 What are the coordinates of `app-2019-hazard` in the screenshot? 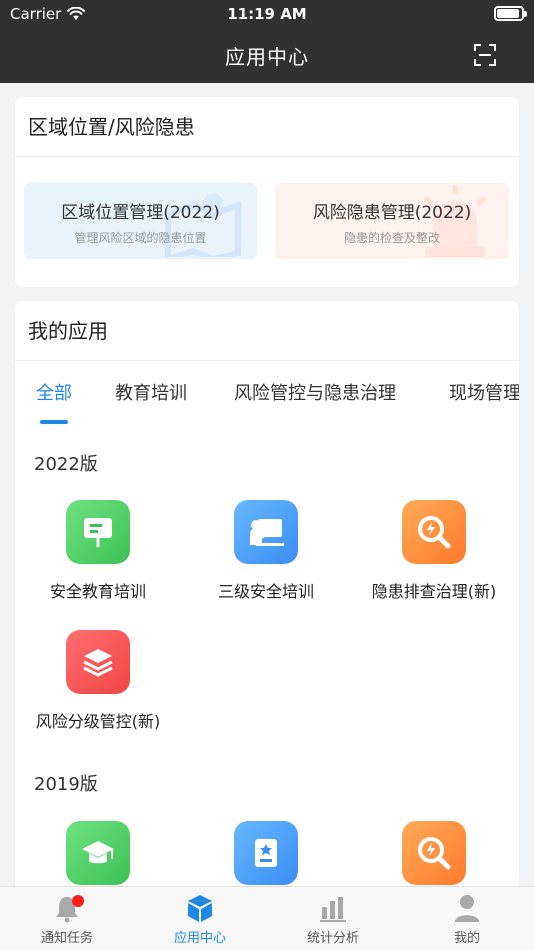 It's located at (434, 853).